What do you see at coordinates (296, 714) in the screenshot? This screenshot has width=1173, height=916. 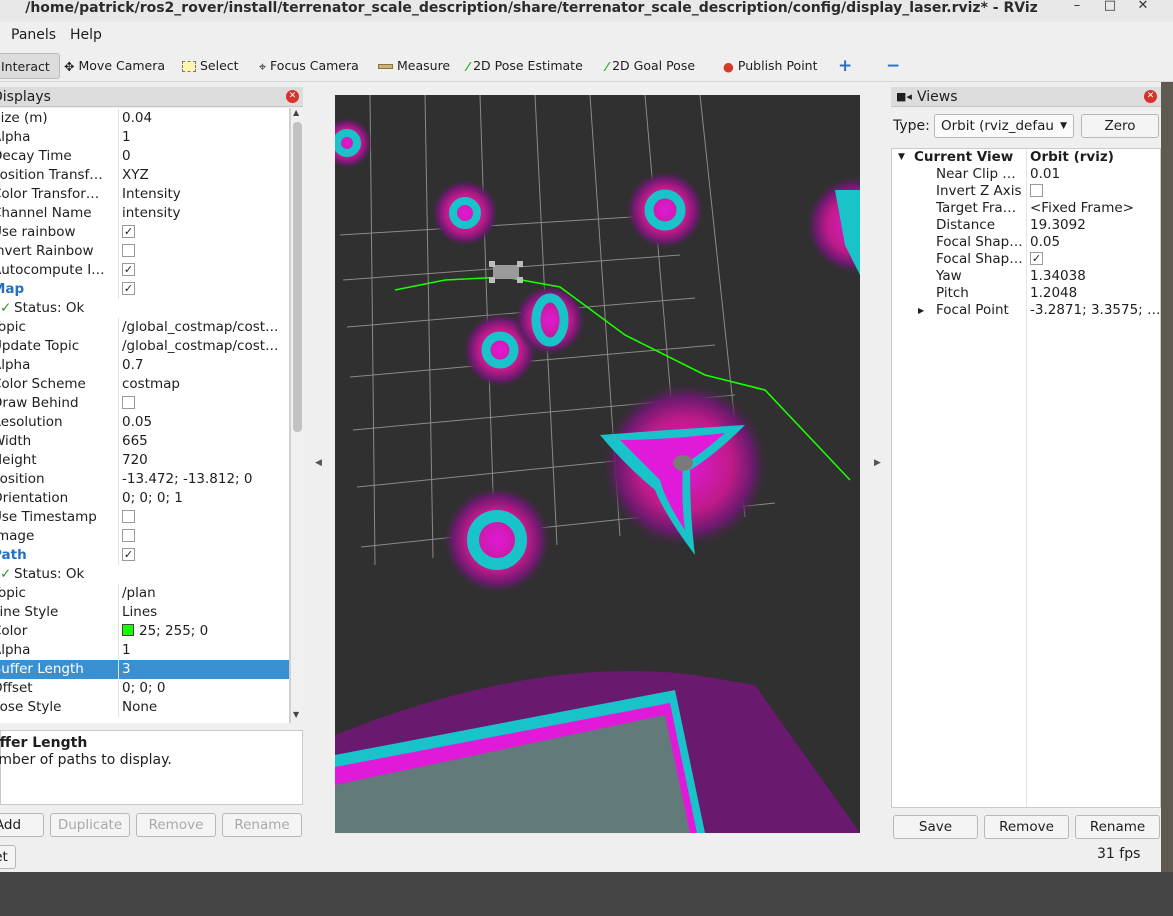 I see `scroll-down-icon: ▼` at bounding box center [296, 714].